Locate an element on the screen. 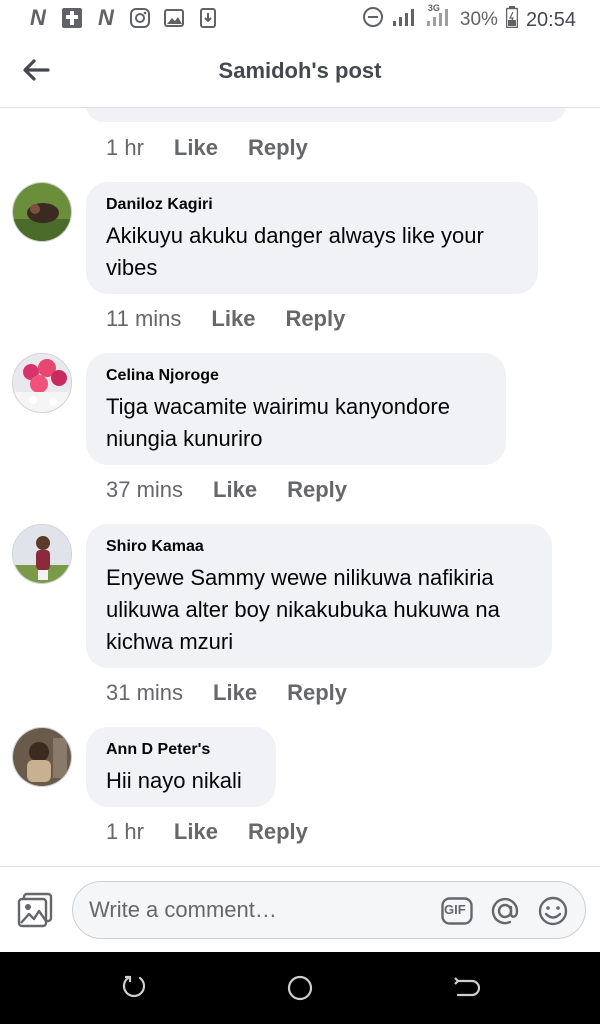 The image size is (600, 1024). gif-button: GIF is located at coordinates (457, 911).